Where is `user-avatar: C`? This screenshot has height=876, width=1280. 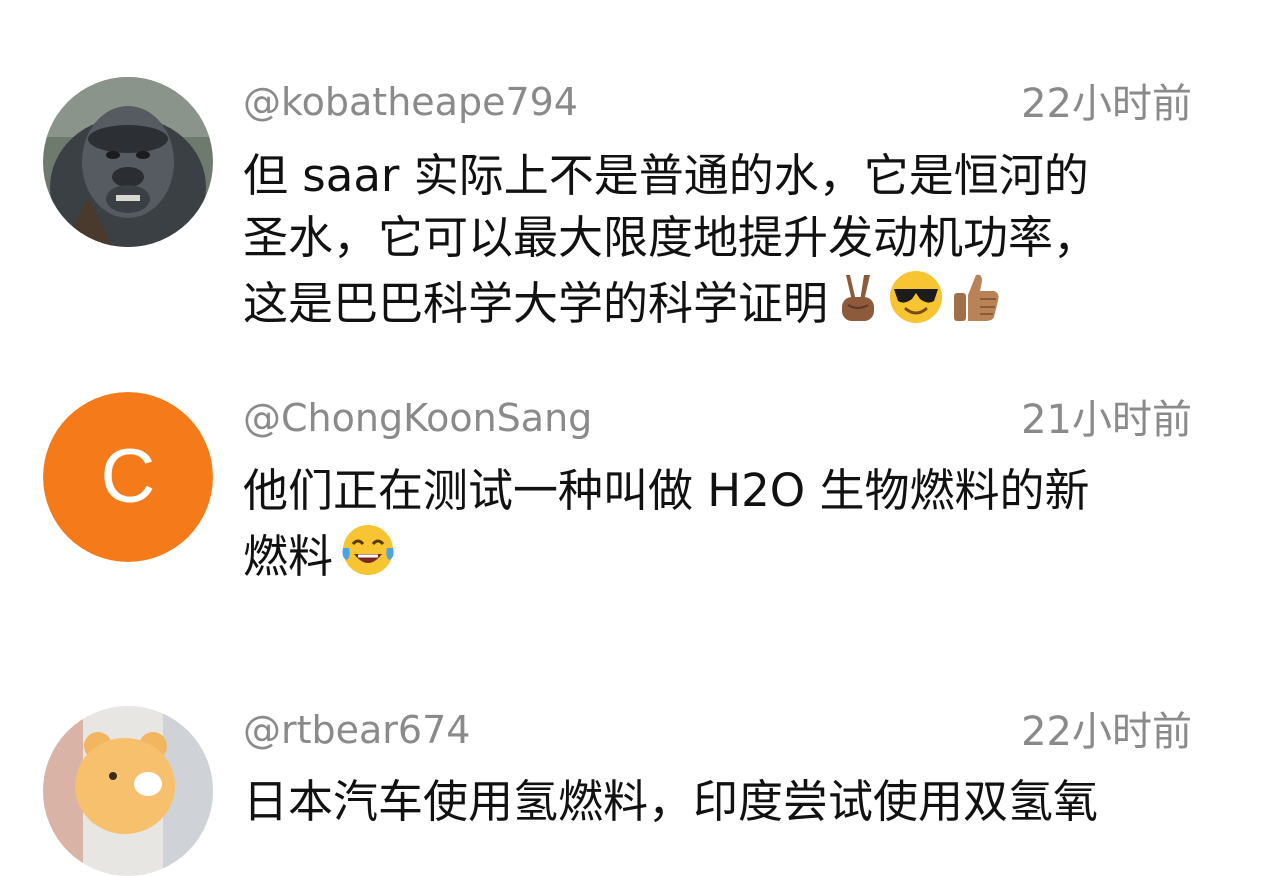
user-avatar: C is located at coordinates (128, 477).